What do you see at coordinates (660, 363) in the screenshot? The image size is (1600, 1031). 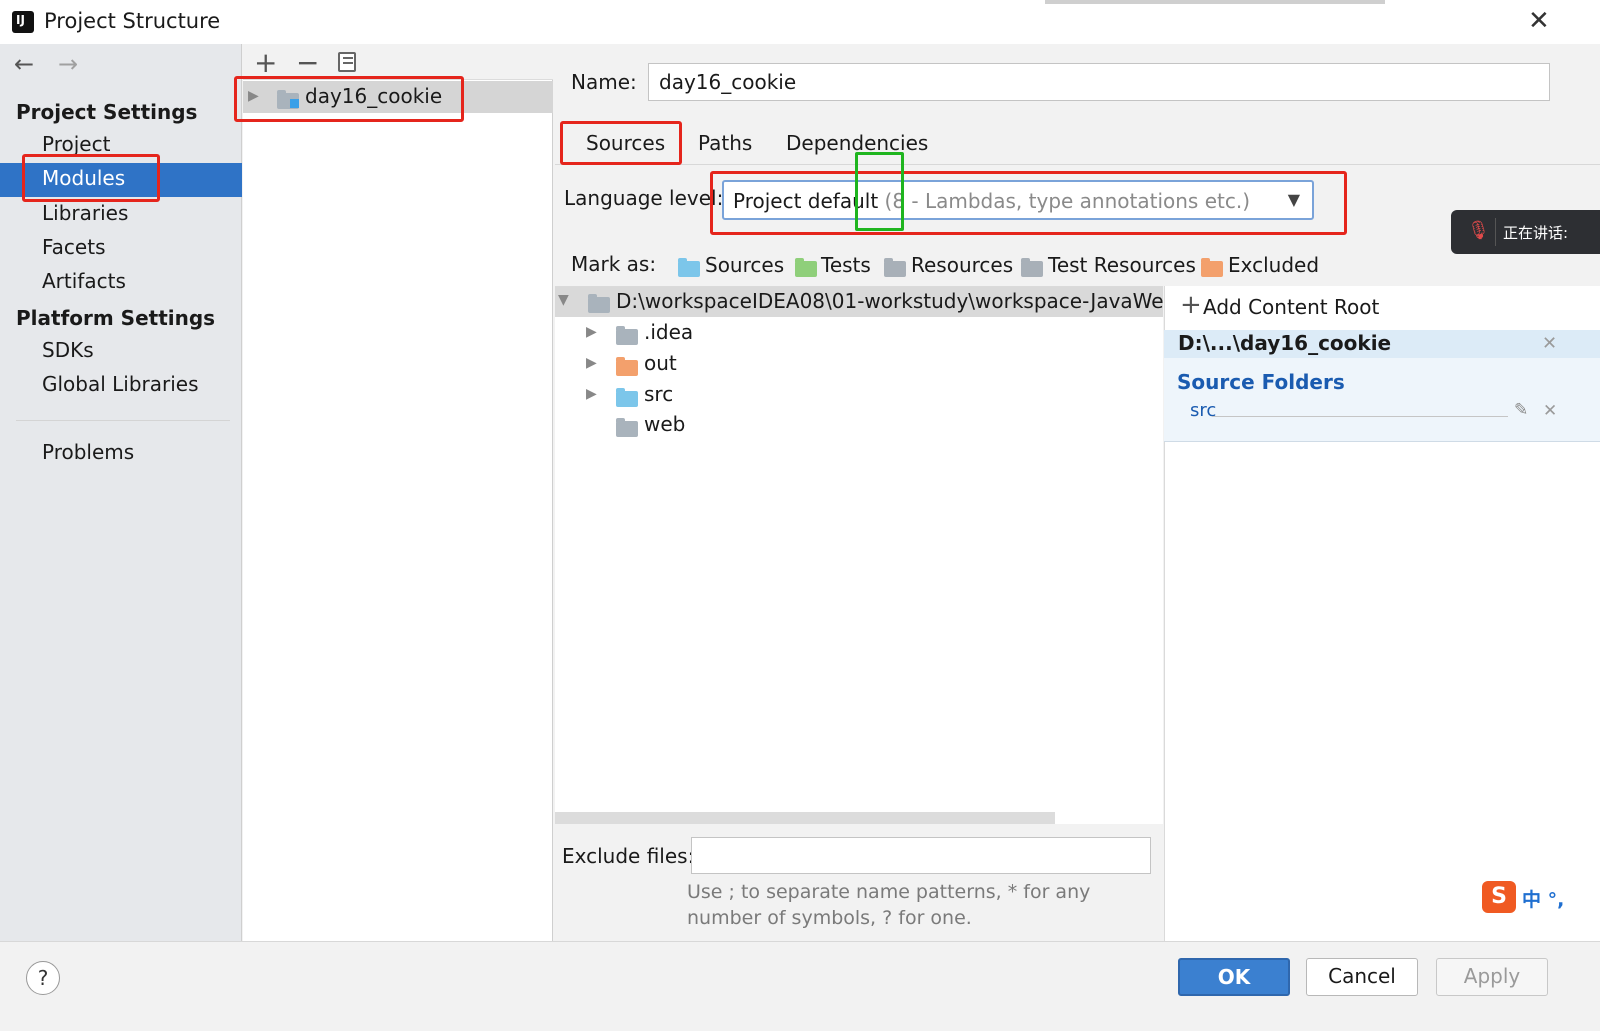 I see `tree-item-out: out` at bounding box center [660, 363].